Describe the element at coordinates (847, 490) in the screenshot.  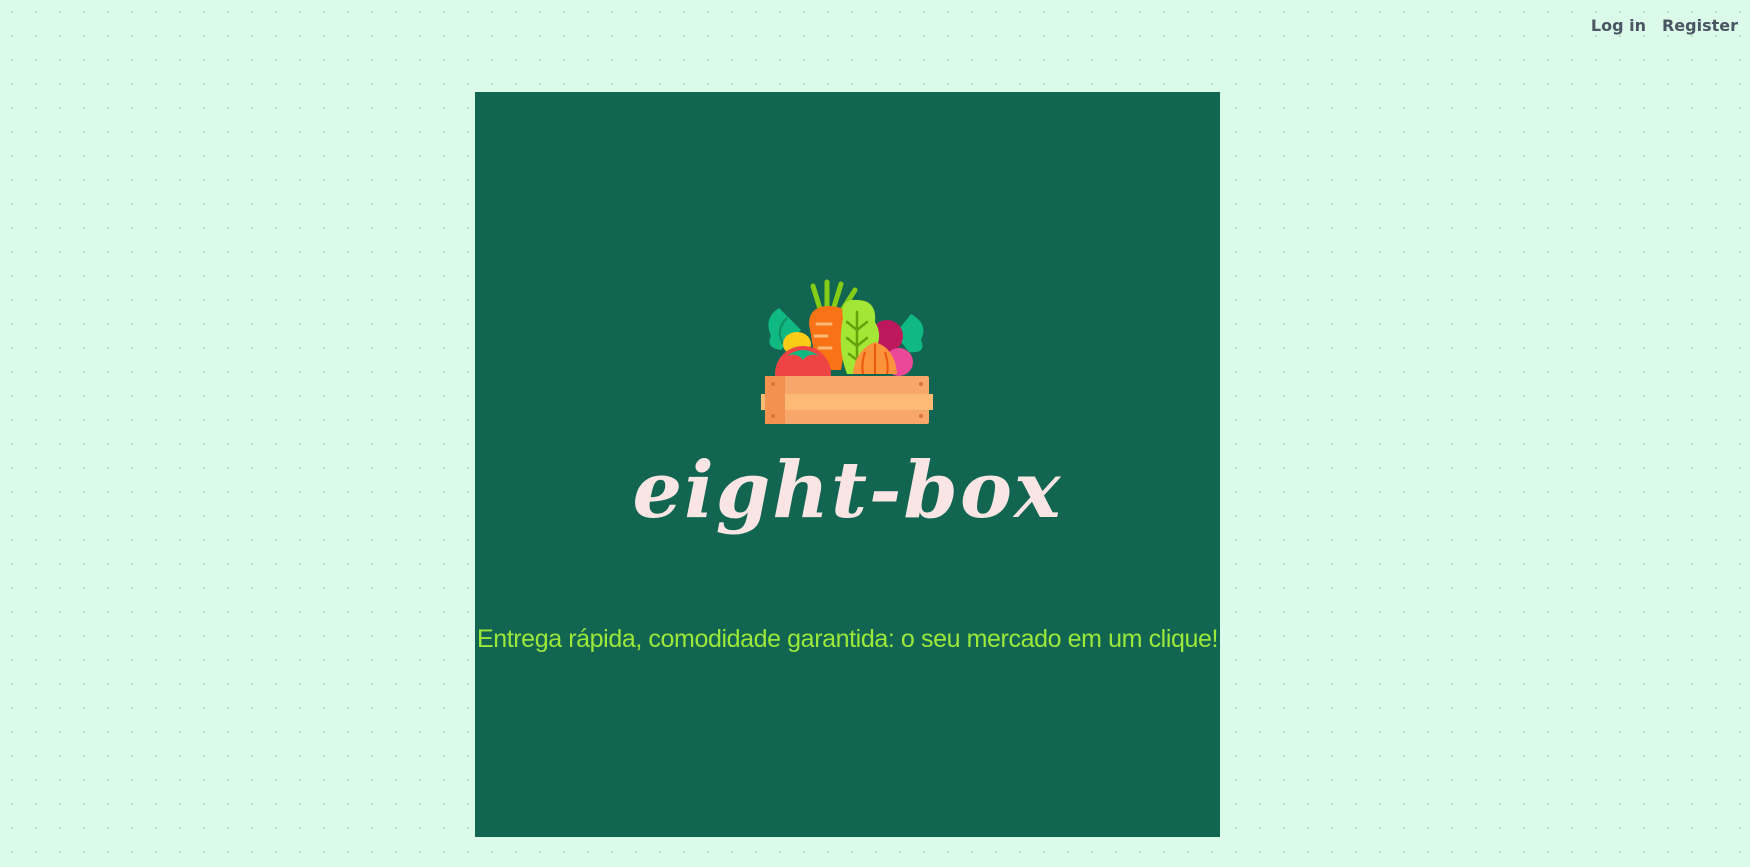
I see `brand-name: eight-box` at that location.